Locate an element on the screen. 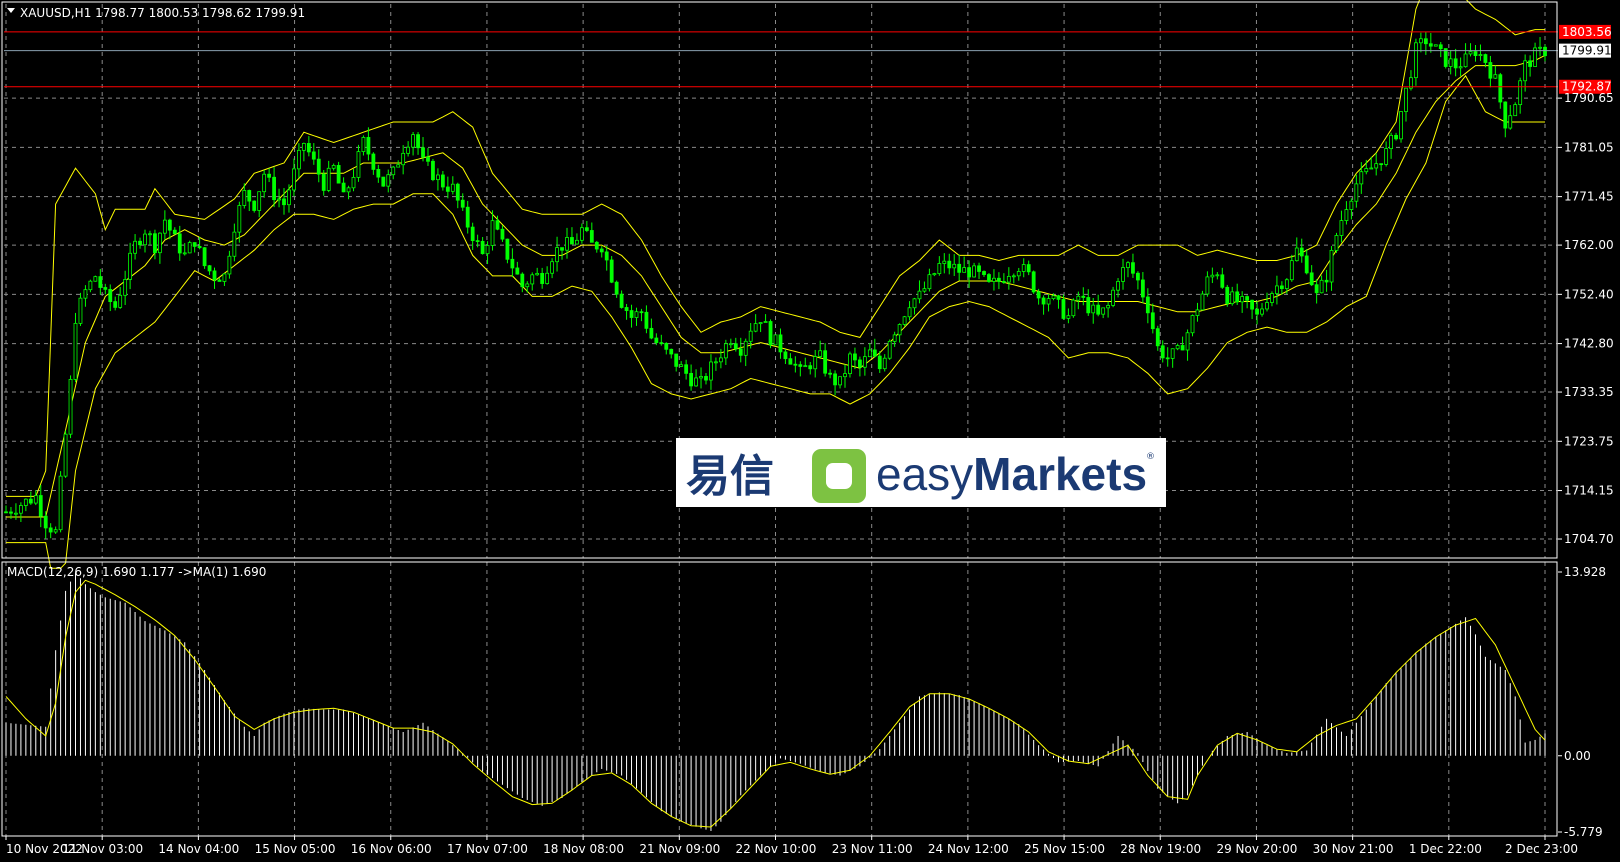 This screenshot has height=862, width=1620. x-tick-label: 22 Nov 10:00 is located at coordinates (776, 849).